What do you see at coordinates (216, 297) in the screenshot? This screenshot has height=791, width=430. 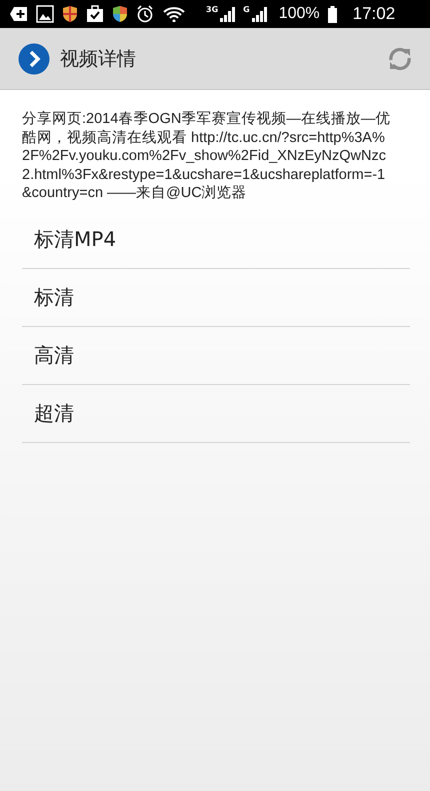 I see `quality-option: 标清` at bounding box center [216, 297].